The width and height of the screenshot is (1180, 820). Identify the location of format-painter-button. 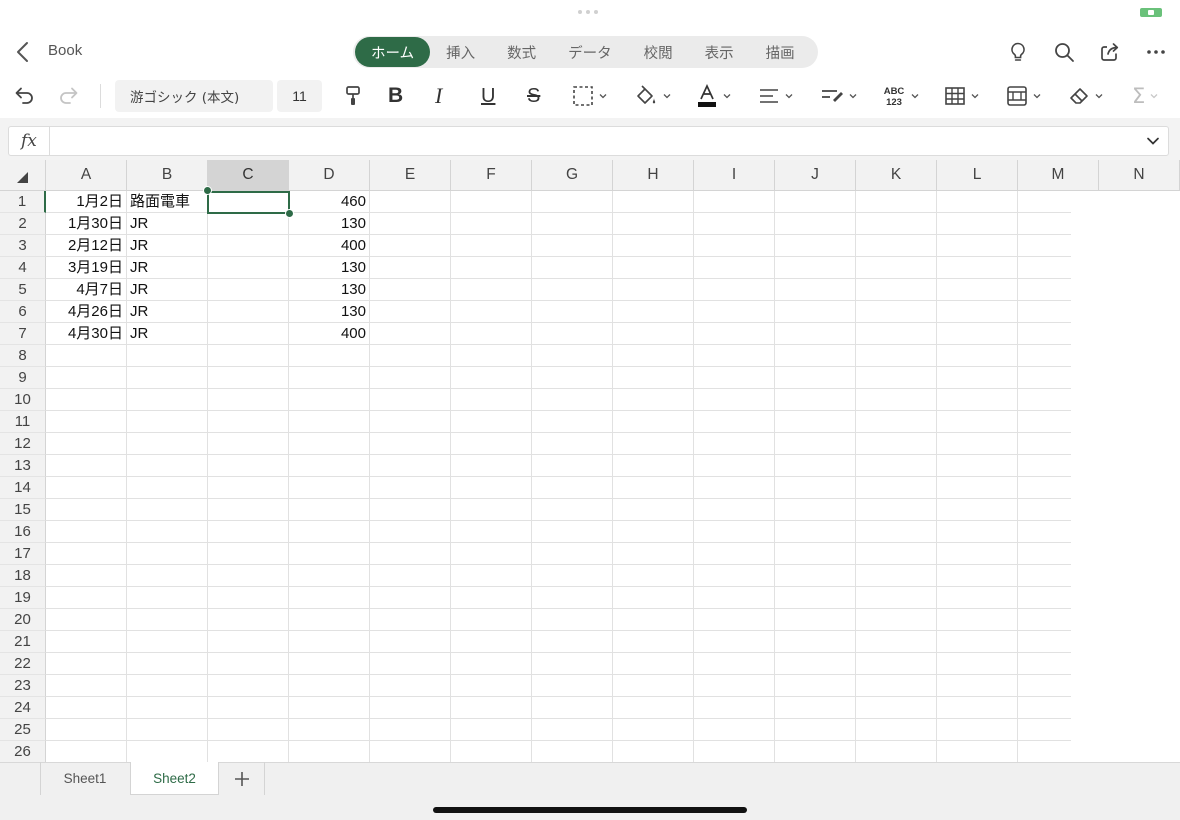
(353, 96).